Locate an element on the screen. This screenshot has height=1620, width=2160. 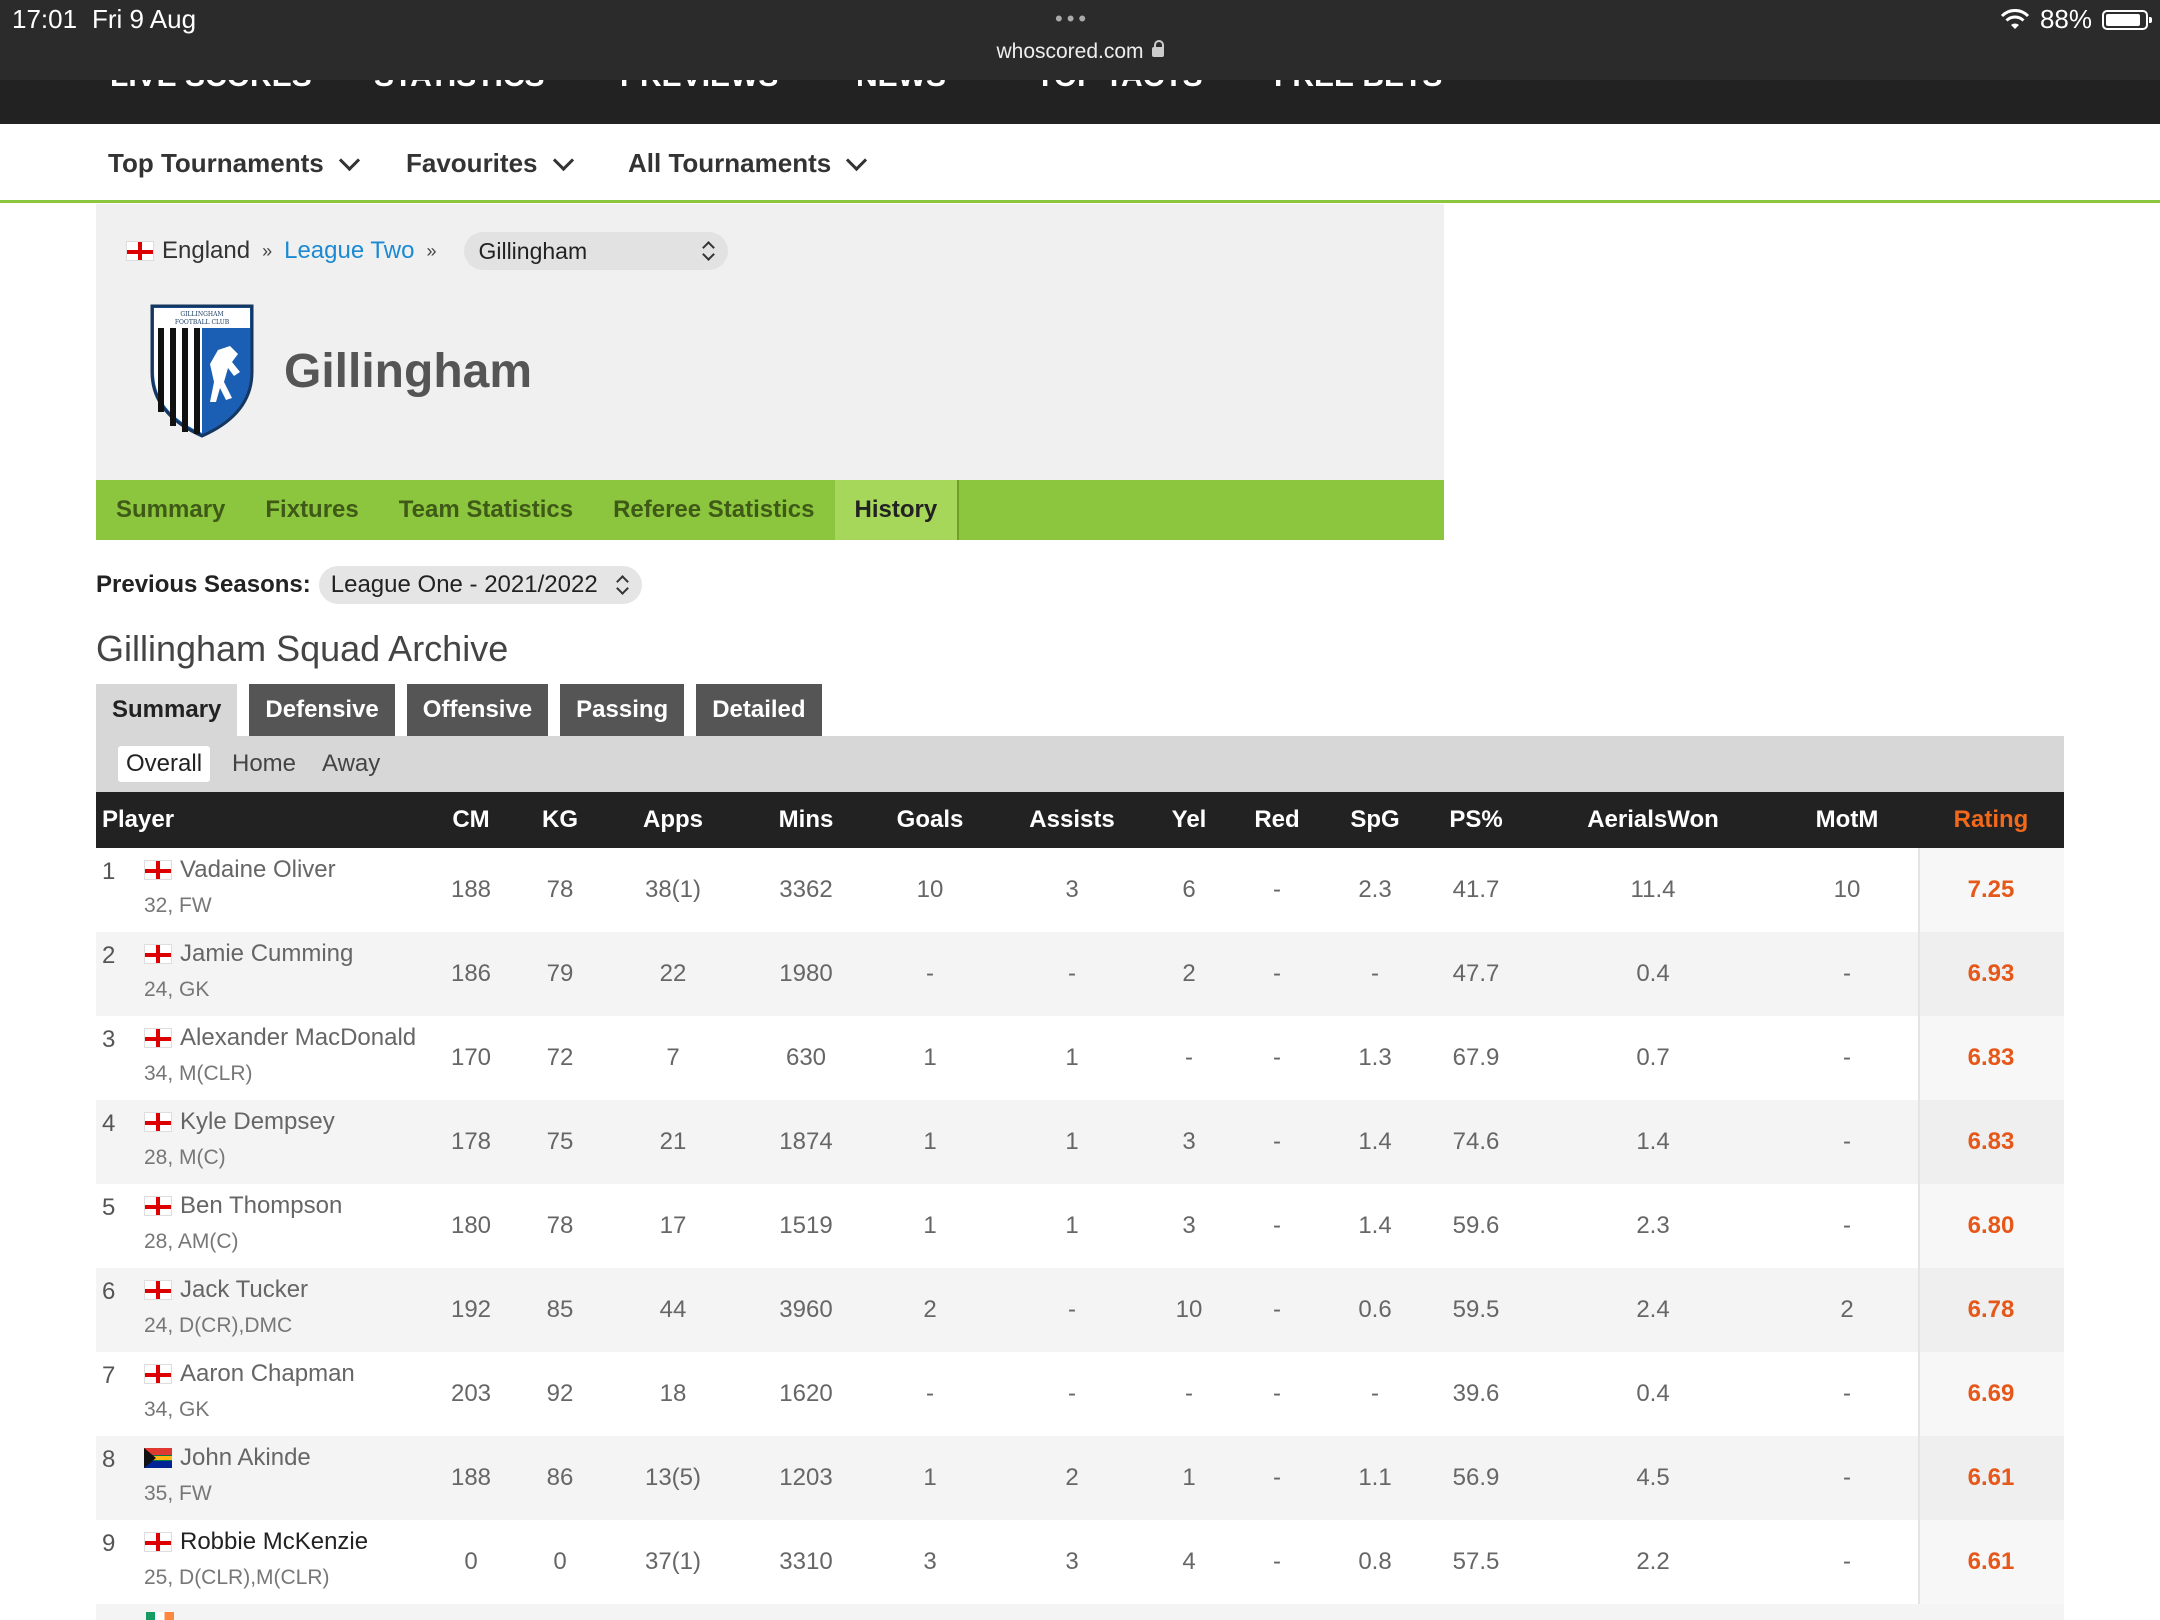
nav-previews: PREVIEWS is located at coordinates (699, 87).